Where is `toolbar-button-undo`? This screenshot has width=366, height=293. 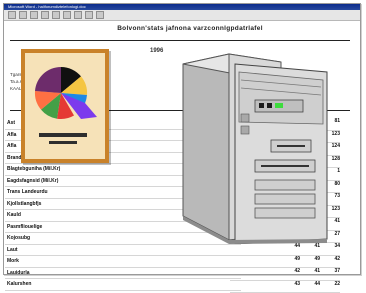 toolbar-button-undo is located at coordinates (100, 15).